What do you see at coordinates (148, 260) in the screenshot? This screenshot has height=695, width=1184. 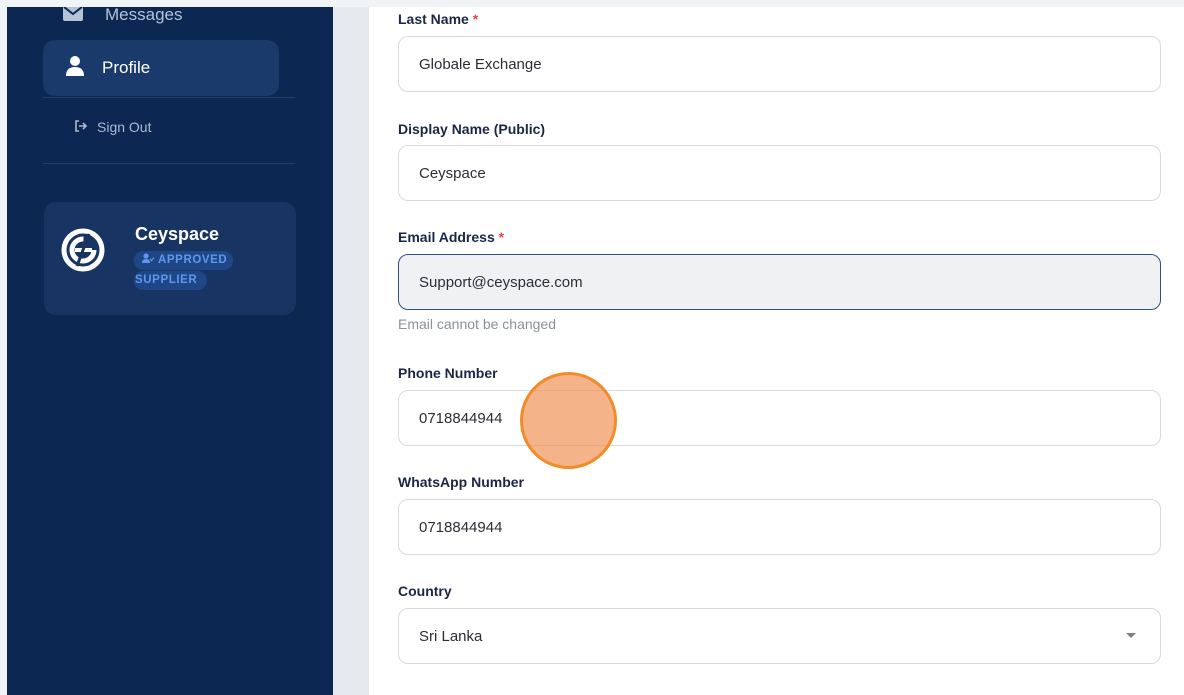 I see `user-check-icon` at bounding box center [148, 260].